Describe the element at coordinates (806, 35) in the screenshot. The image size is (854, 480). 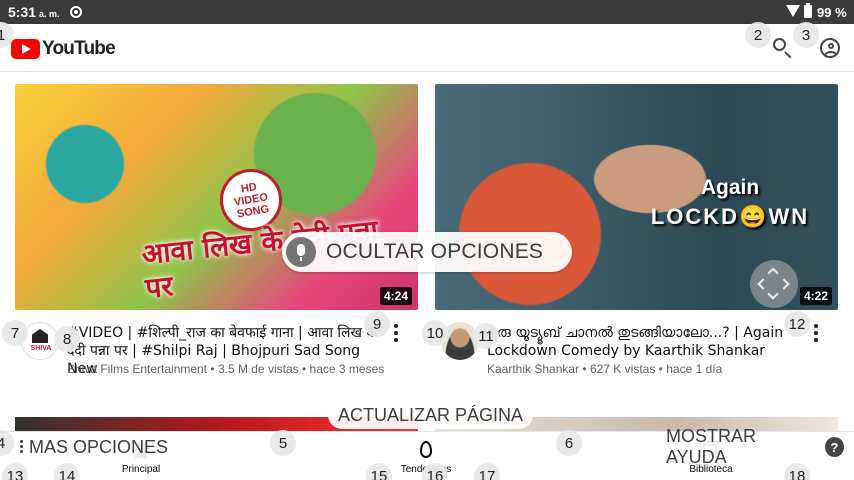
I see `voice-number-badge: 3` at that location.